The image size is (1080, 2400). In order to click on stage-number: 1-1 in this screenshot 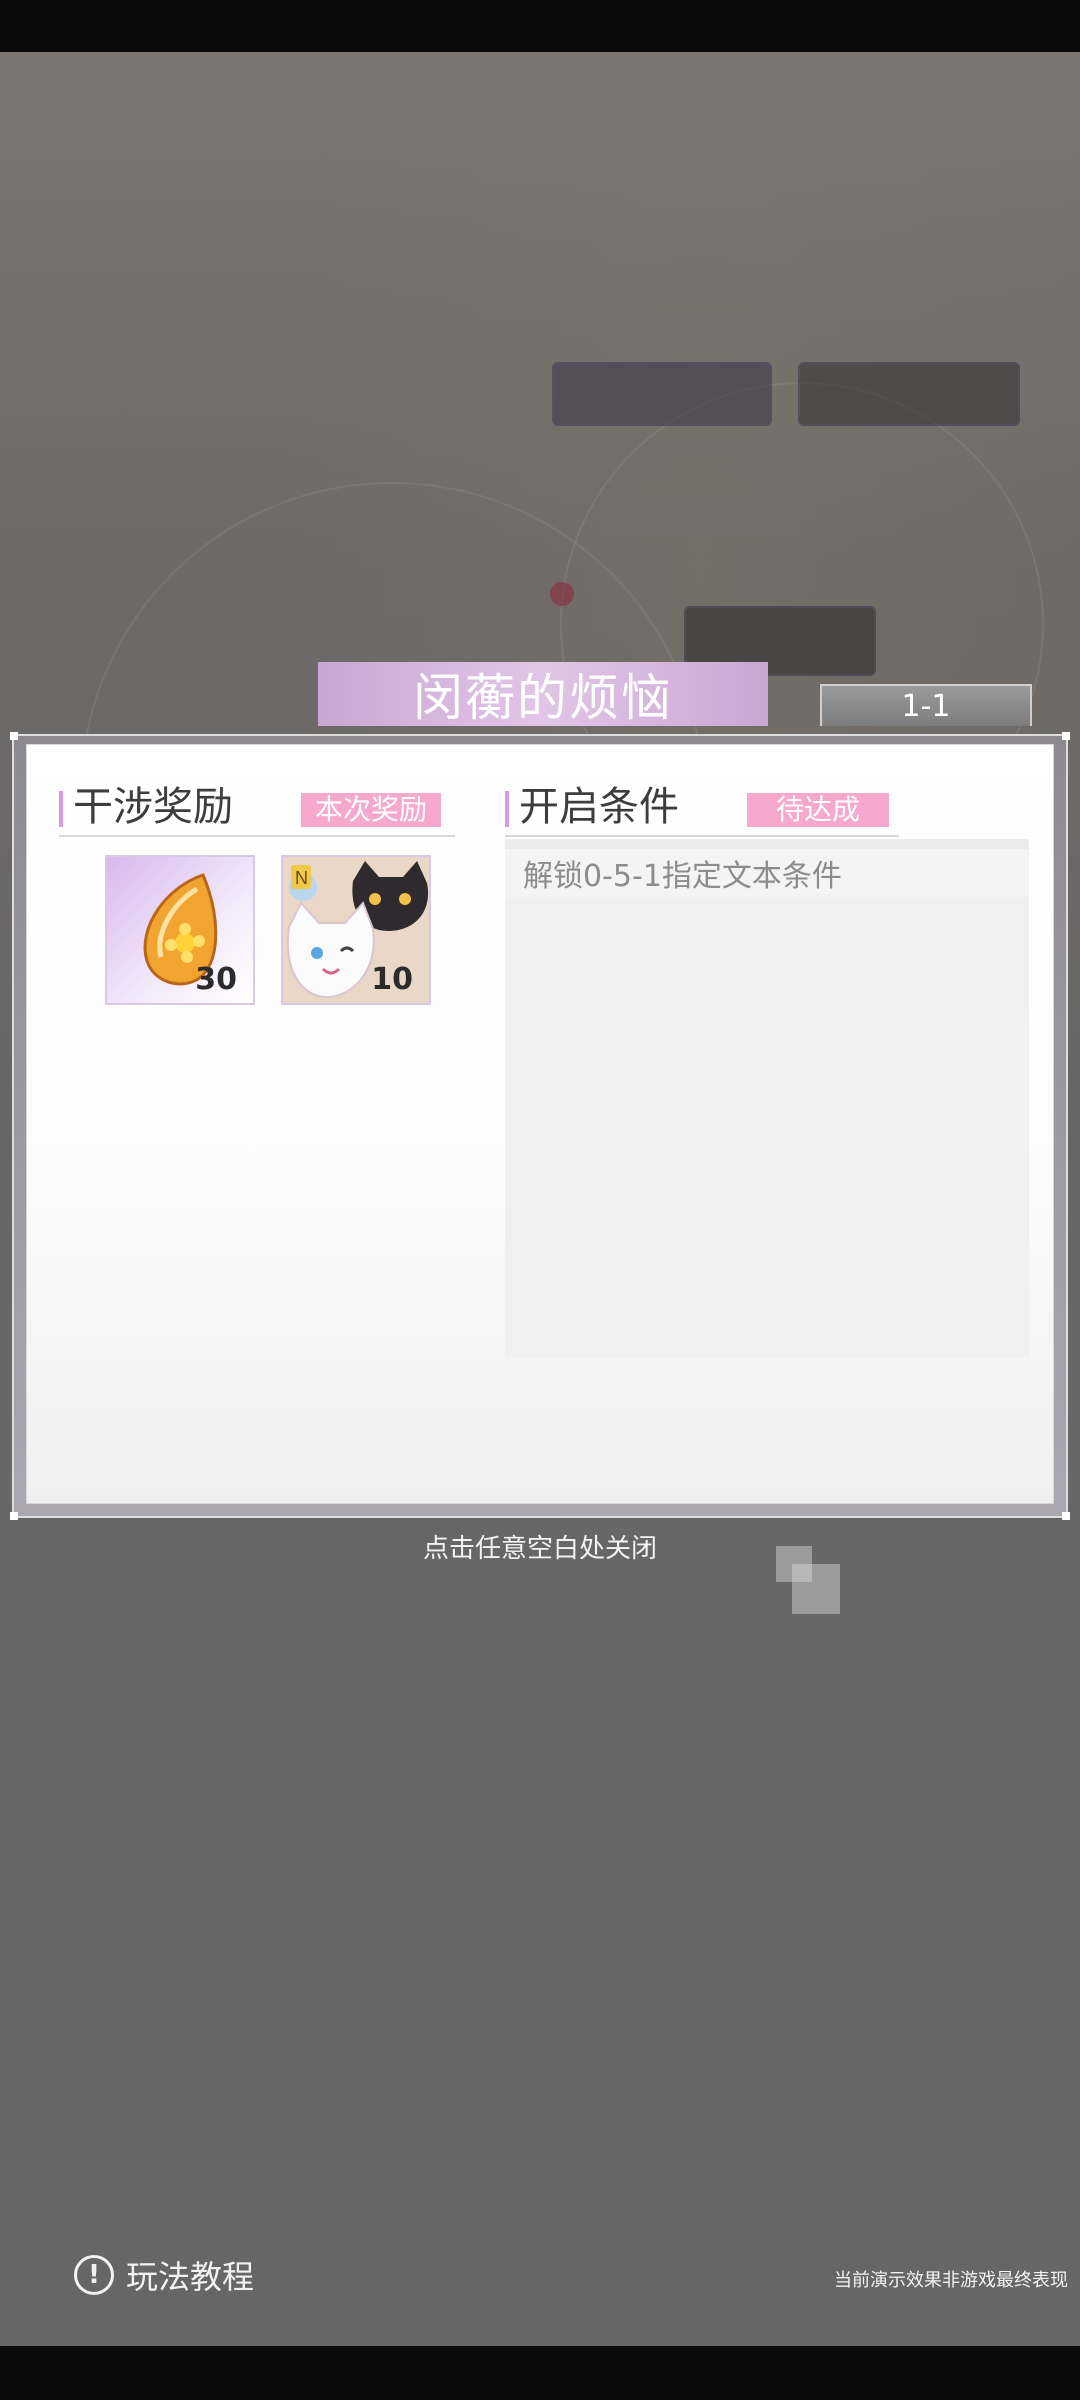, I will do `click(926, 705)`.